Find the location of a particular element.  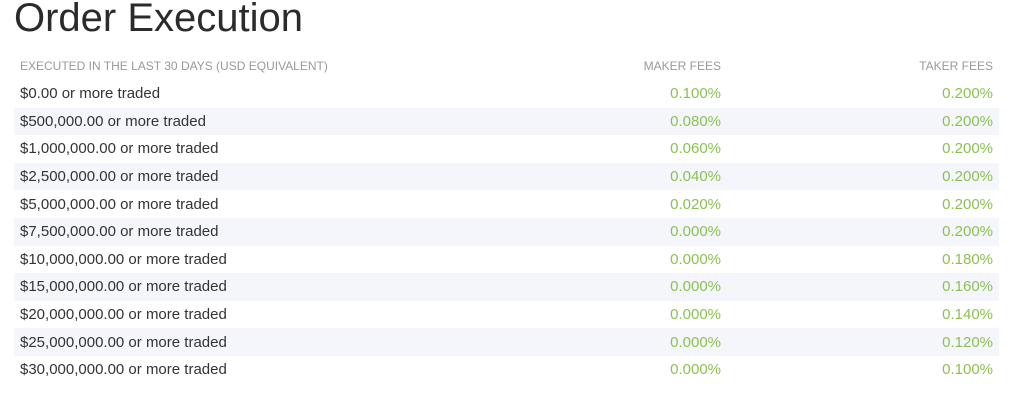

taker-fee-cell: 0.180% is located at coordinates (967, 259).